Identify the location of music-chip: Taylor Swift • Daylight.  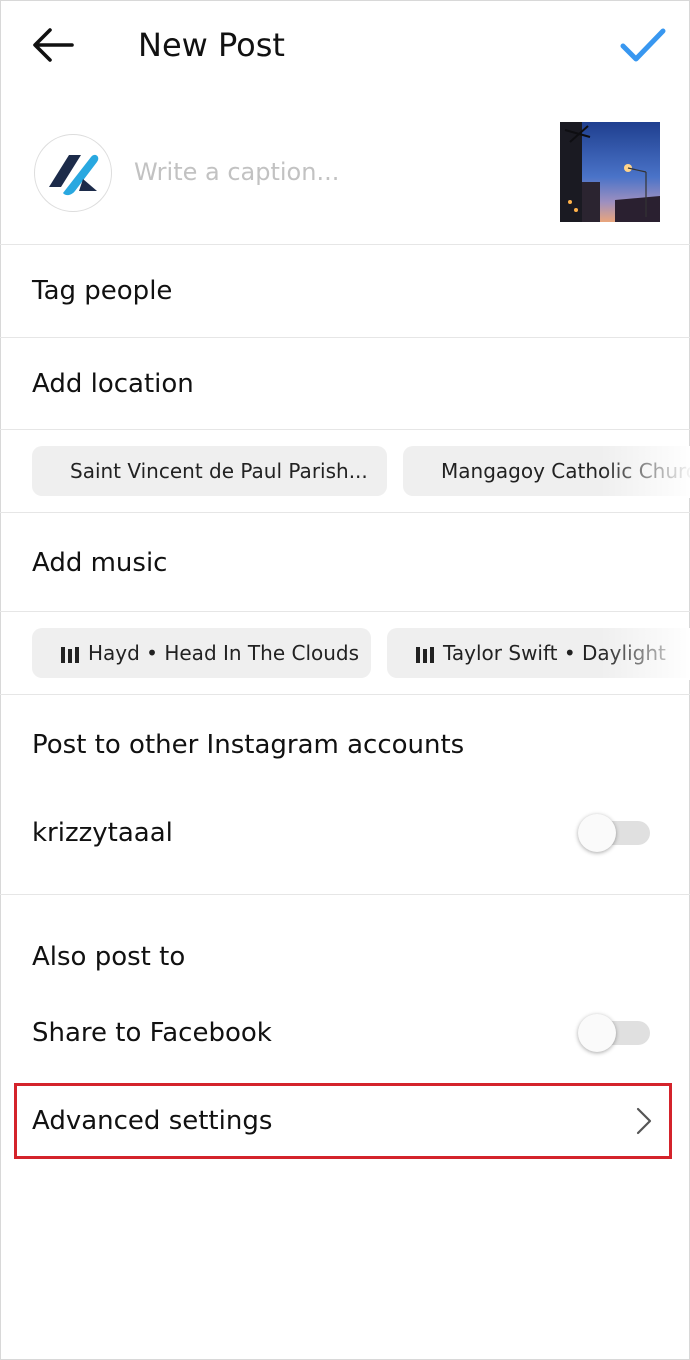
(538, 653).